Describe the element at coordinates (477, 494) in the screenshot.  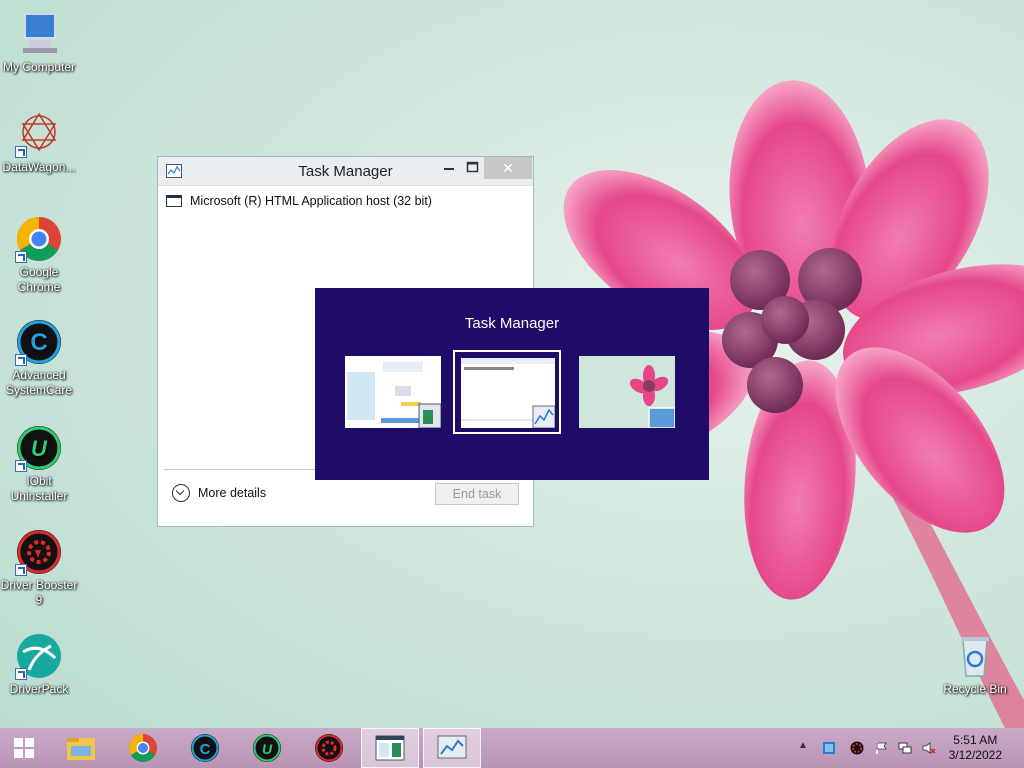
I see `end-task-button: End task` at that location.